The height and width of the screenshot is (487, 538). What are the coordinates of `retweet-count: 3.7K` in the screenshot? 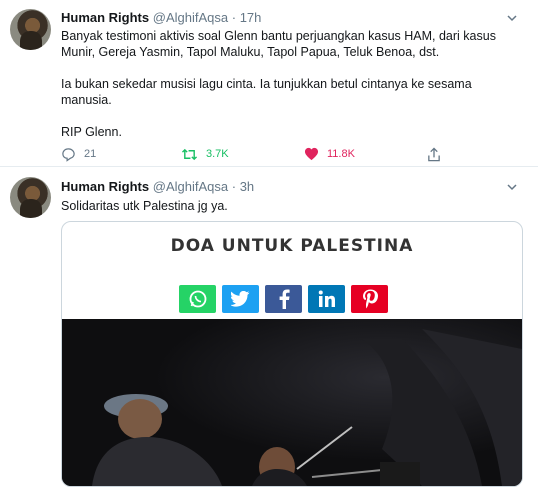 It's located at (217, 154).